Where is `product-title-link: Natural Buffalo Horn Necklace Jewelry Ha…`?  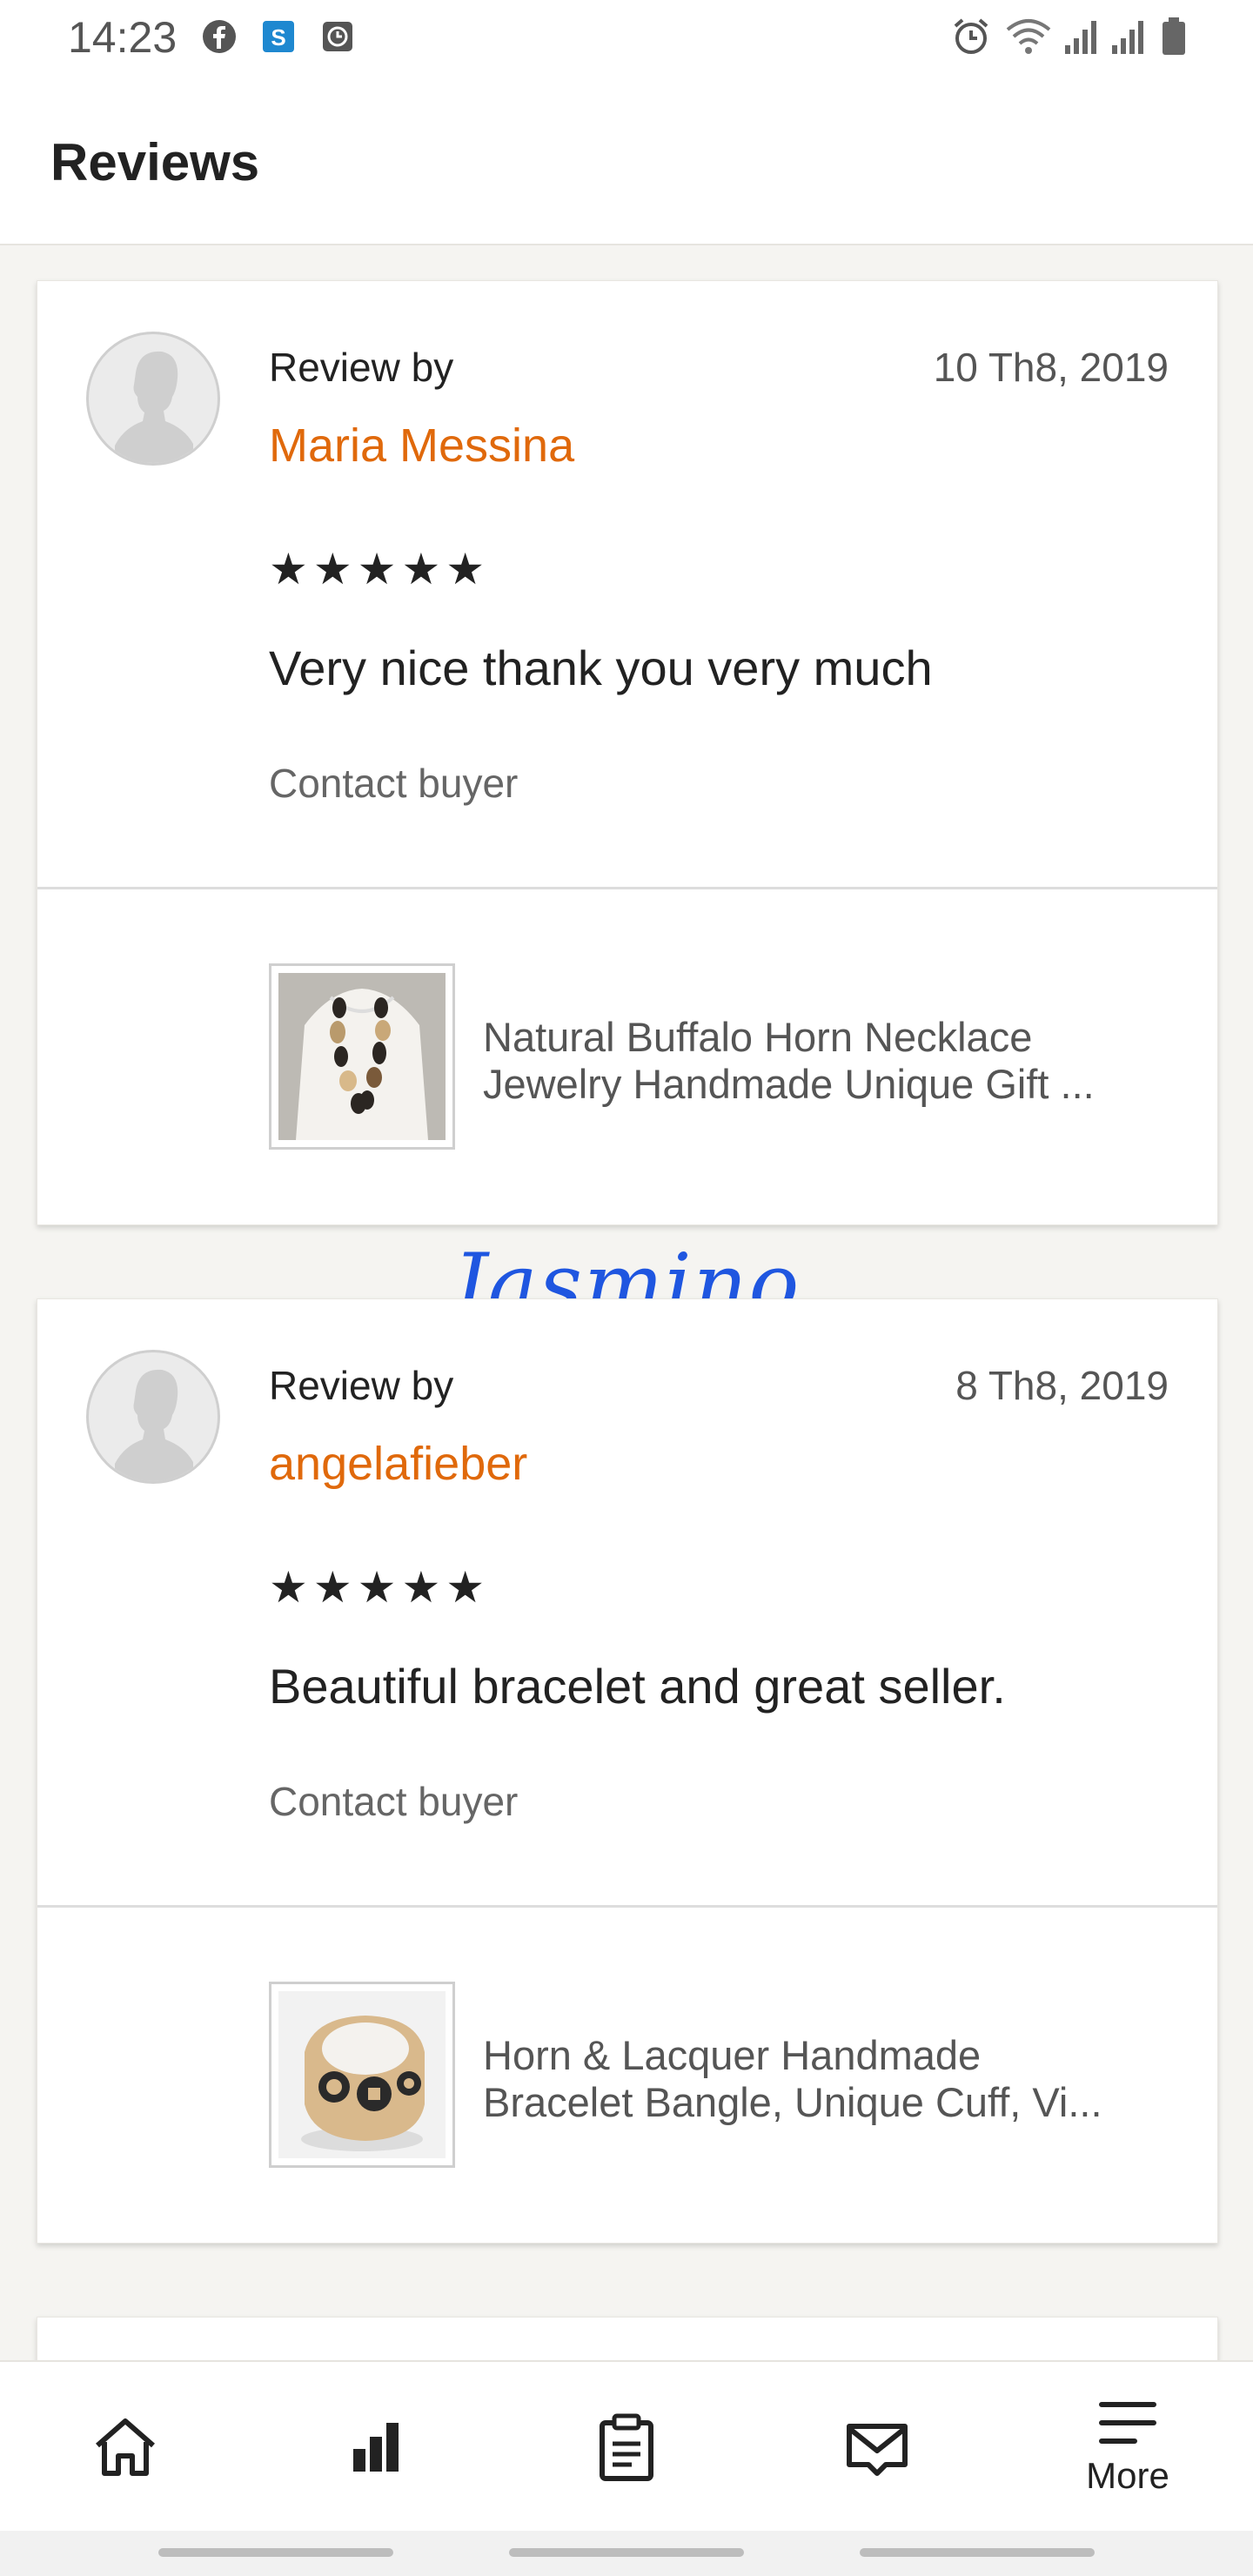
product-title-link: Natural Buffalo Horn Necklace Jewelry Ha… is located at coordinates (831, 1061).